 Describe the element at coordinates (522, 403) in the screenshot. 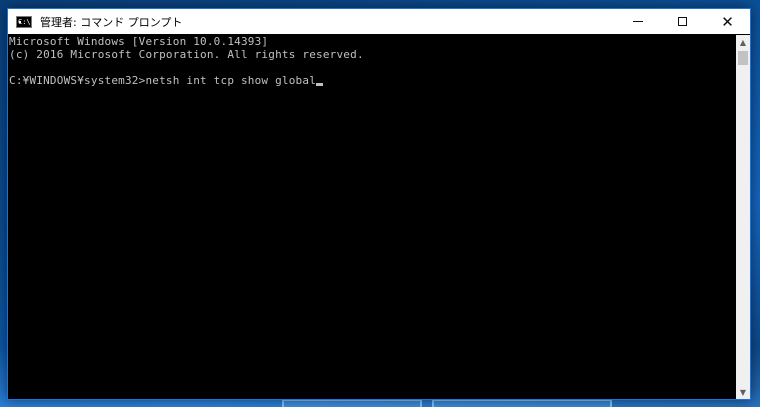

I see `taskbar-thumbnail-right` at that location.